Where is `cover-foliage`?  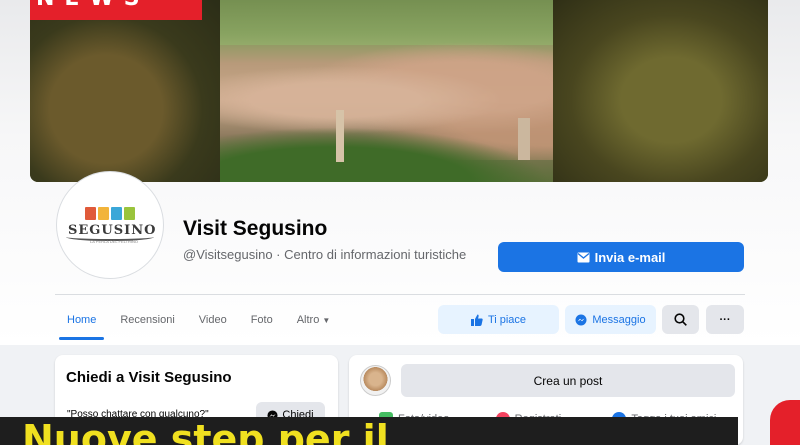
cover-foliage is located at coordinates (370, 154).